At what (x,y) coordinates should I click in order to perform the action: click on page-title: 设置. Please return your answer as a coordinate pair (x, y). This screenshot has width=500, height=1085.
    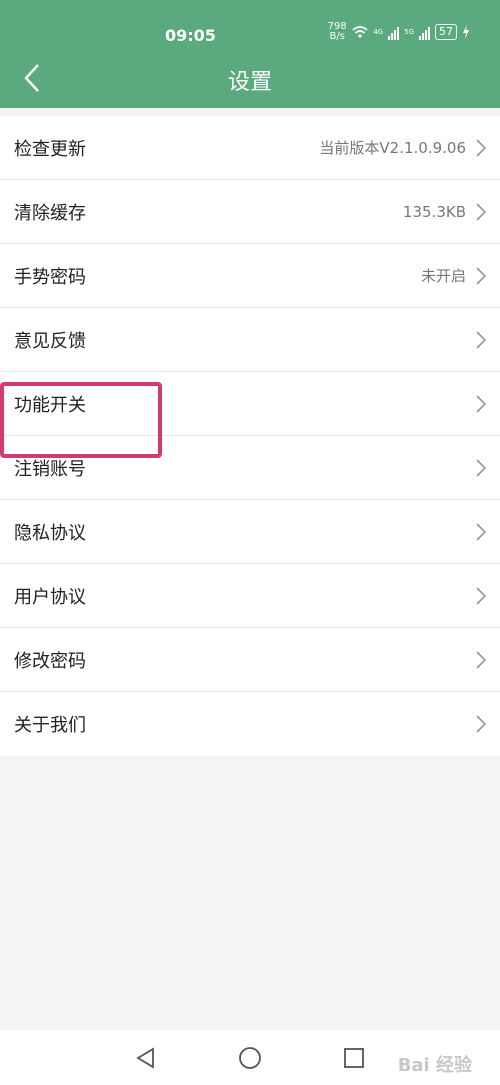
    Looking at the image, I should click on (249, 82).